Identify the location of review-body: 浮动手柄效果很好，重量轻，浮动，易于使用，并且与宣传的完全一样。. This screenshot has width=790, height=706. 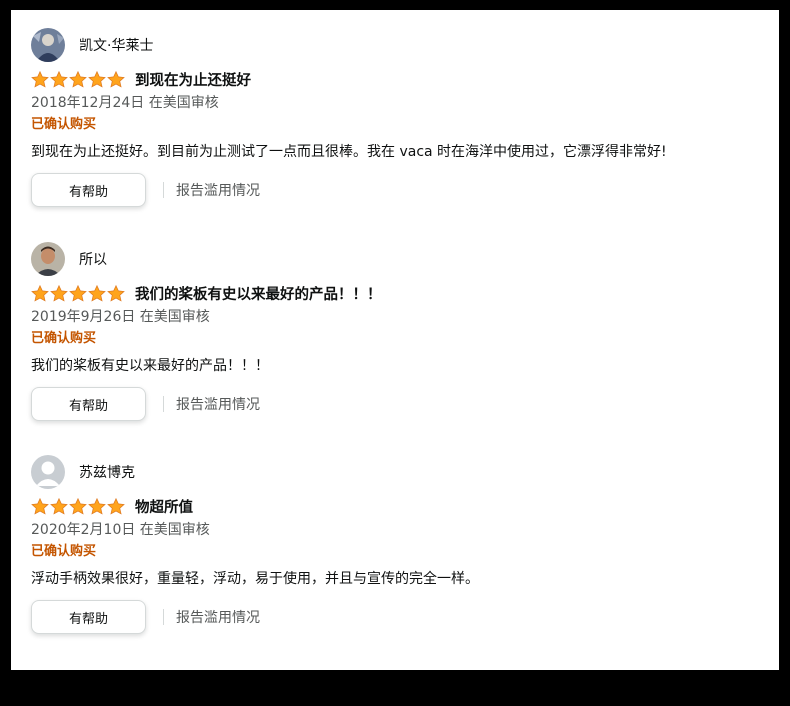
(255, 579).